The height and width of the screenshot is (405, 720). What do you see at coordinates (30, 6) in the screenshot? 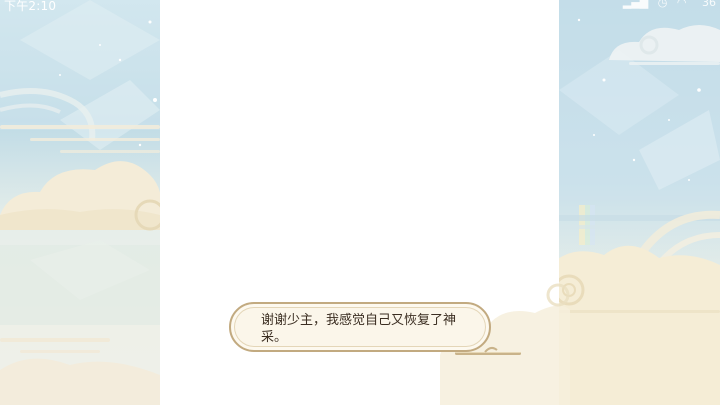
I see `status-time: 下午2:10` at bounding box center [30, 6].